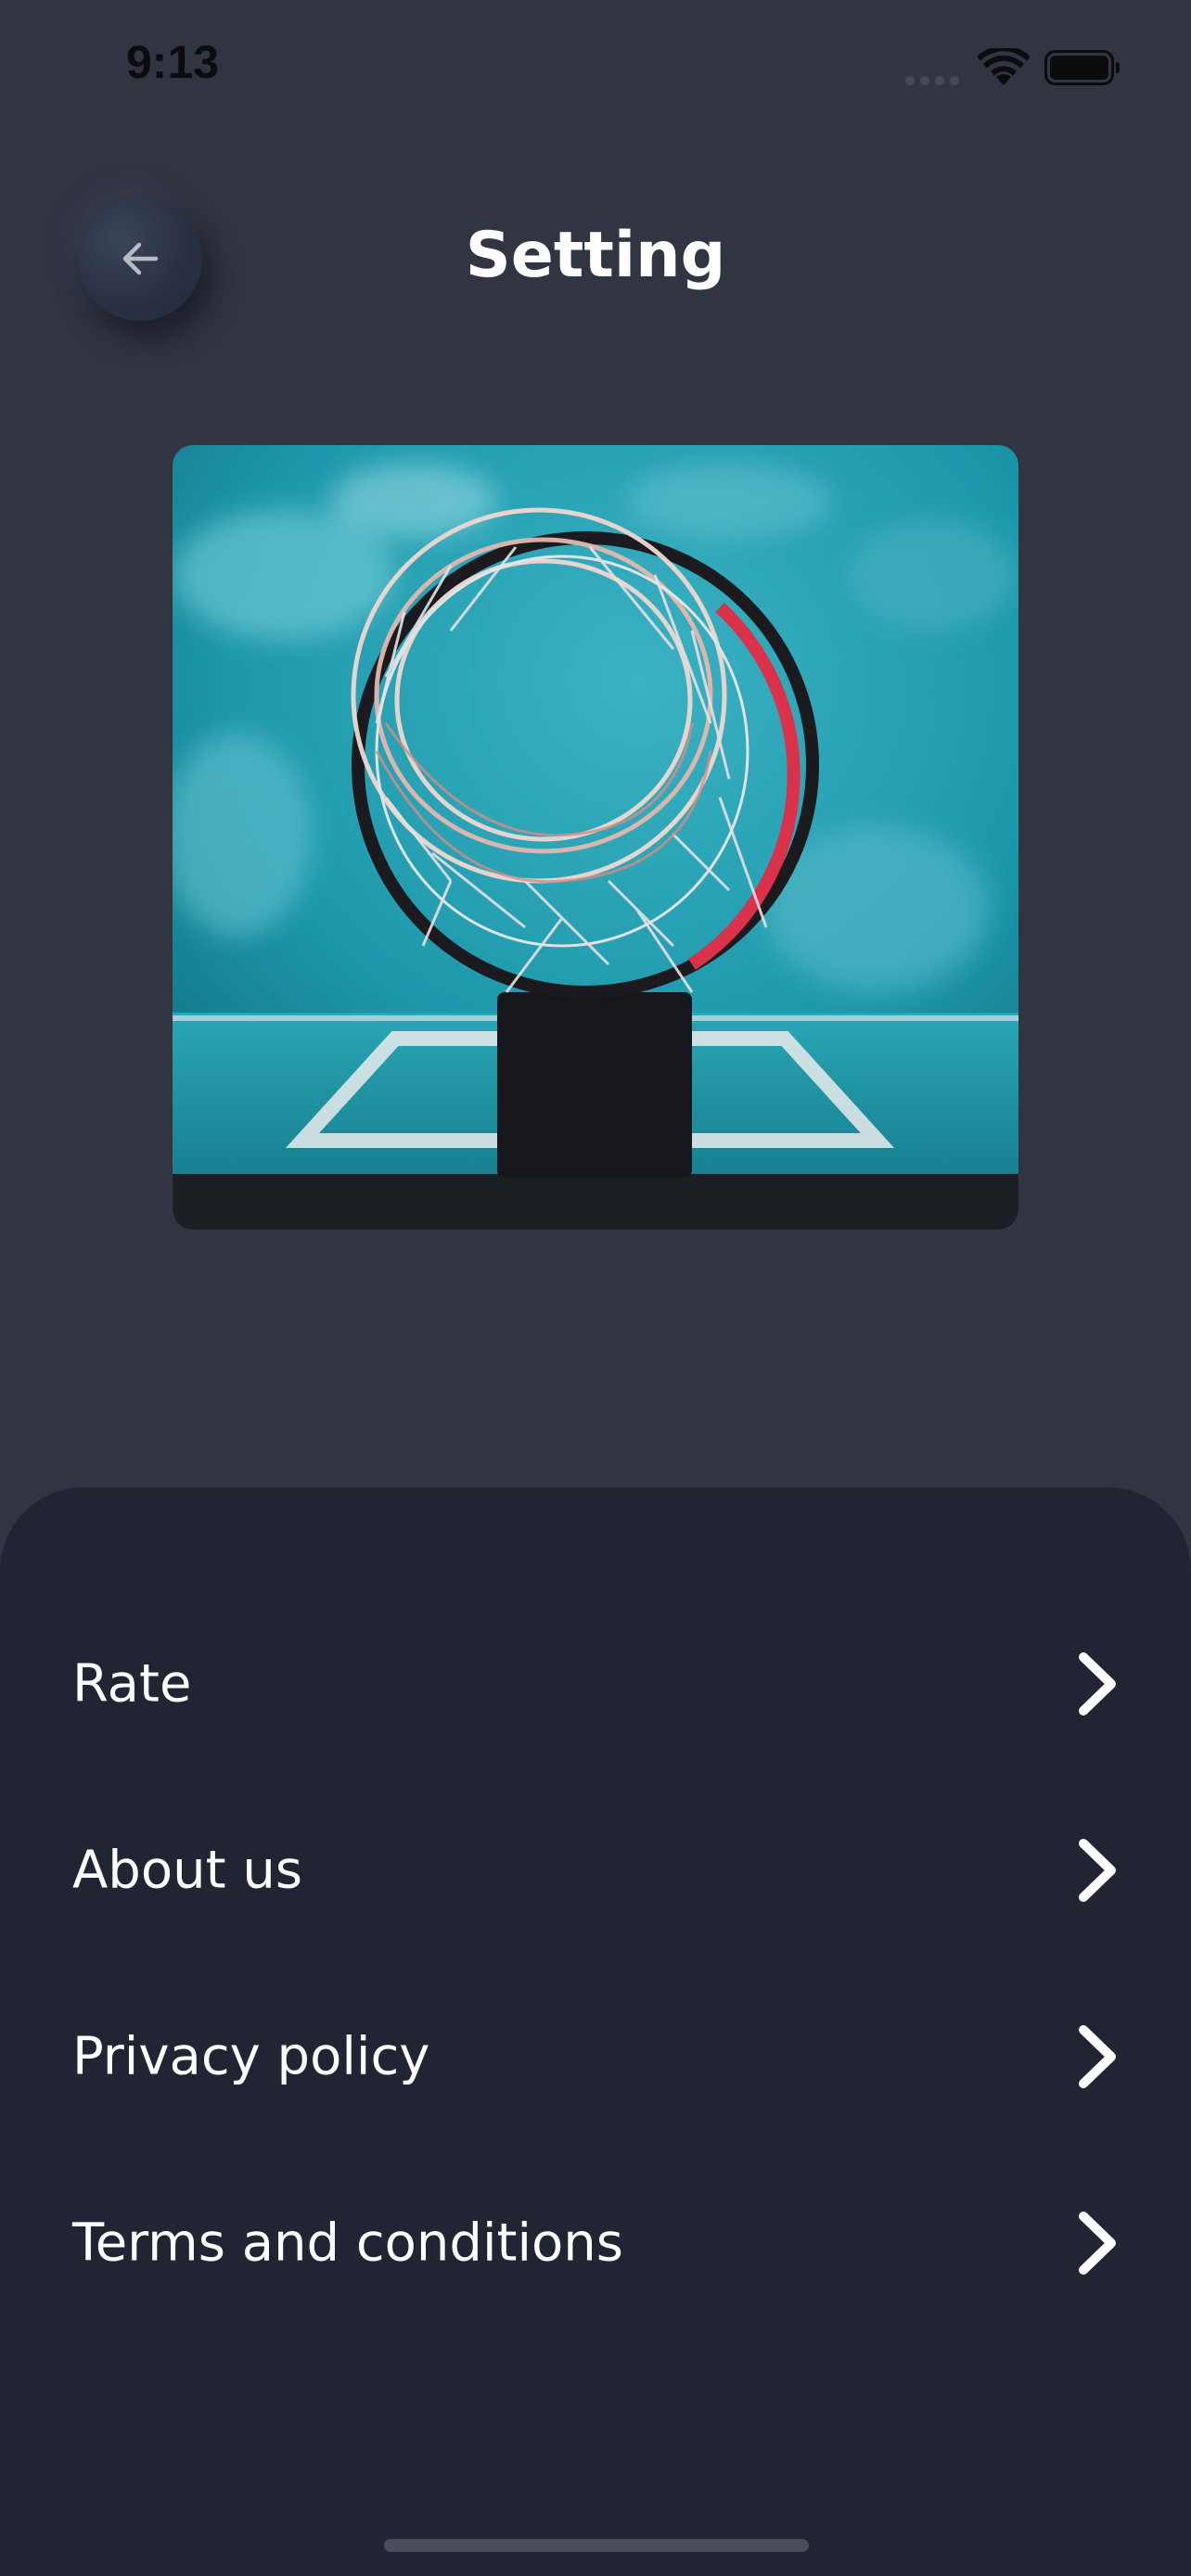 This screenshot has width=1191, height=2576. Describe the element at coordinates (597, 2545) in the screenshot. I see `home-indicator` at that location.